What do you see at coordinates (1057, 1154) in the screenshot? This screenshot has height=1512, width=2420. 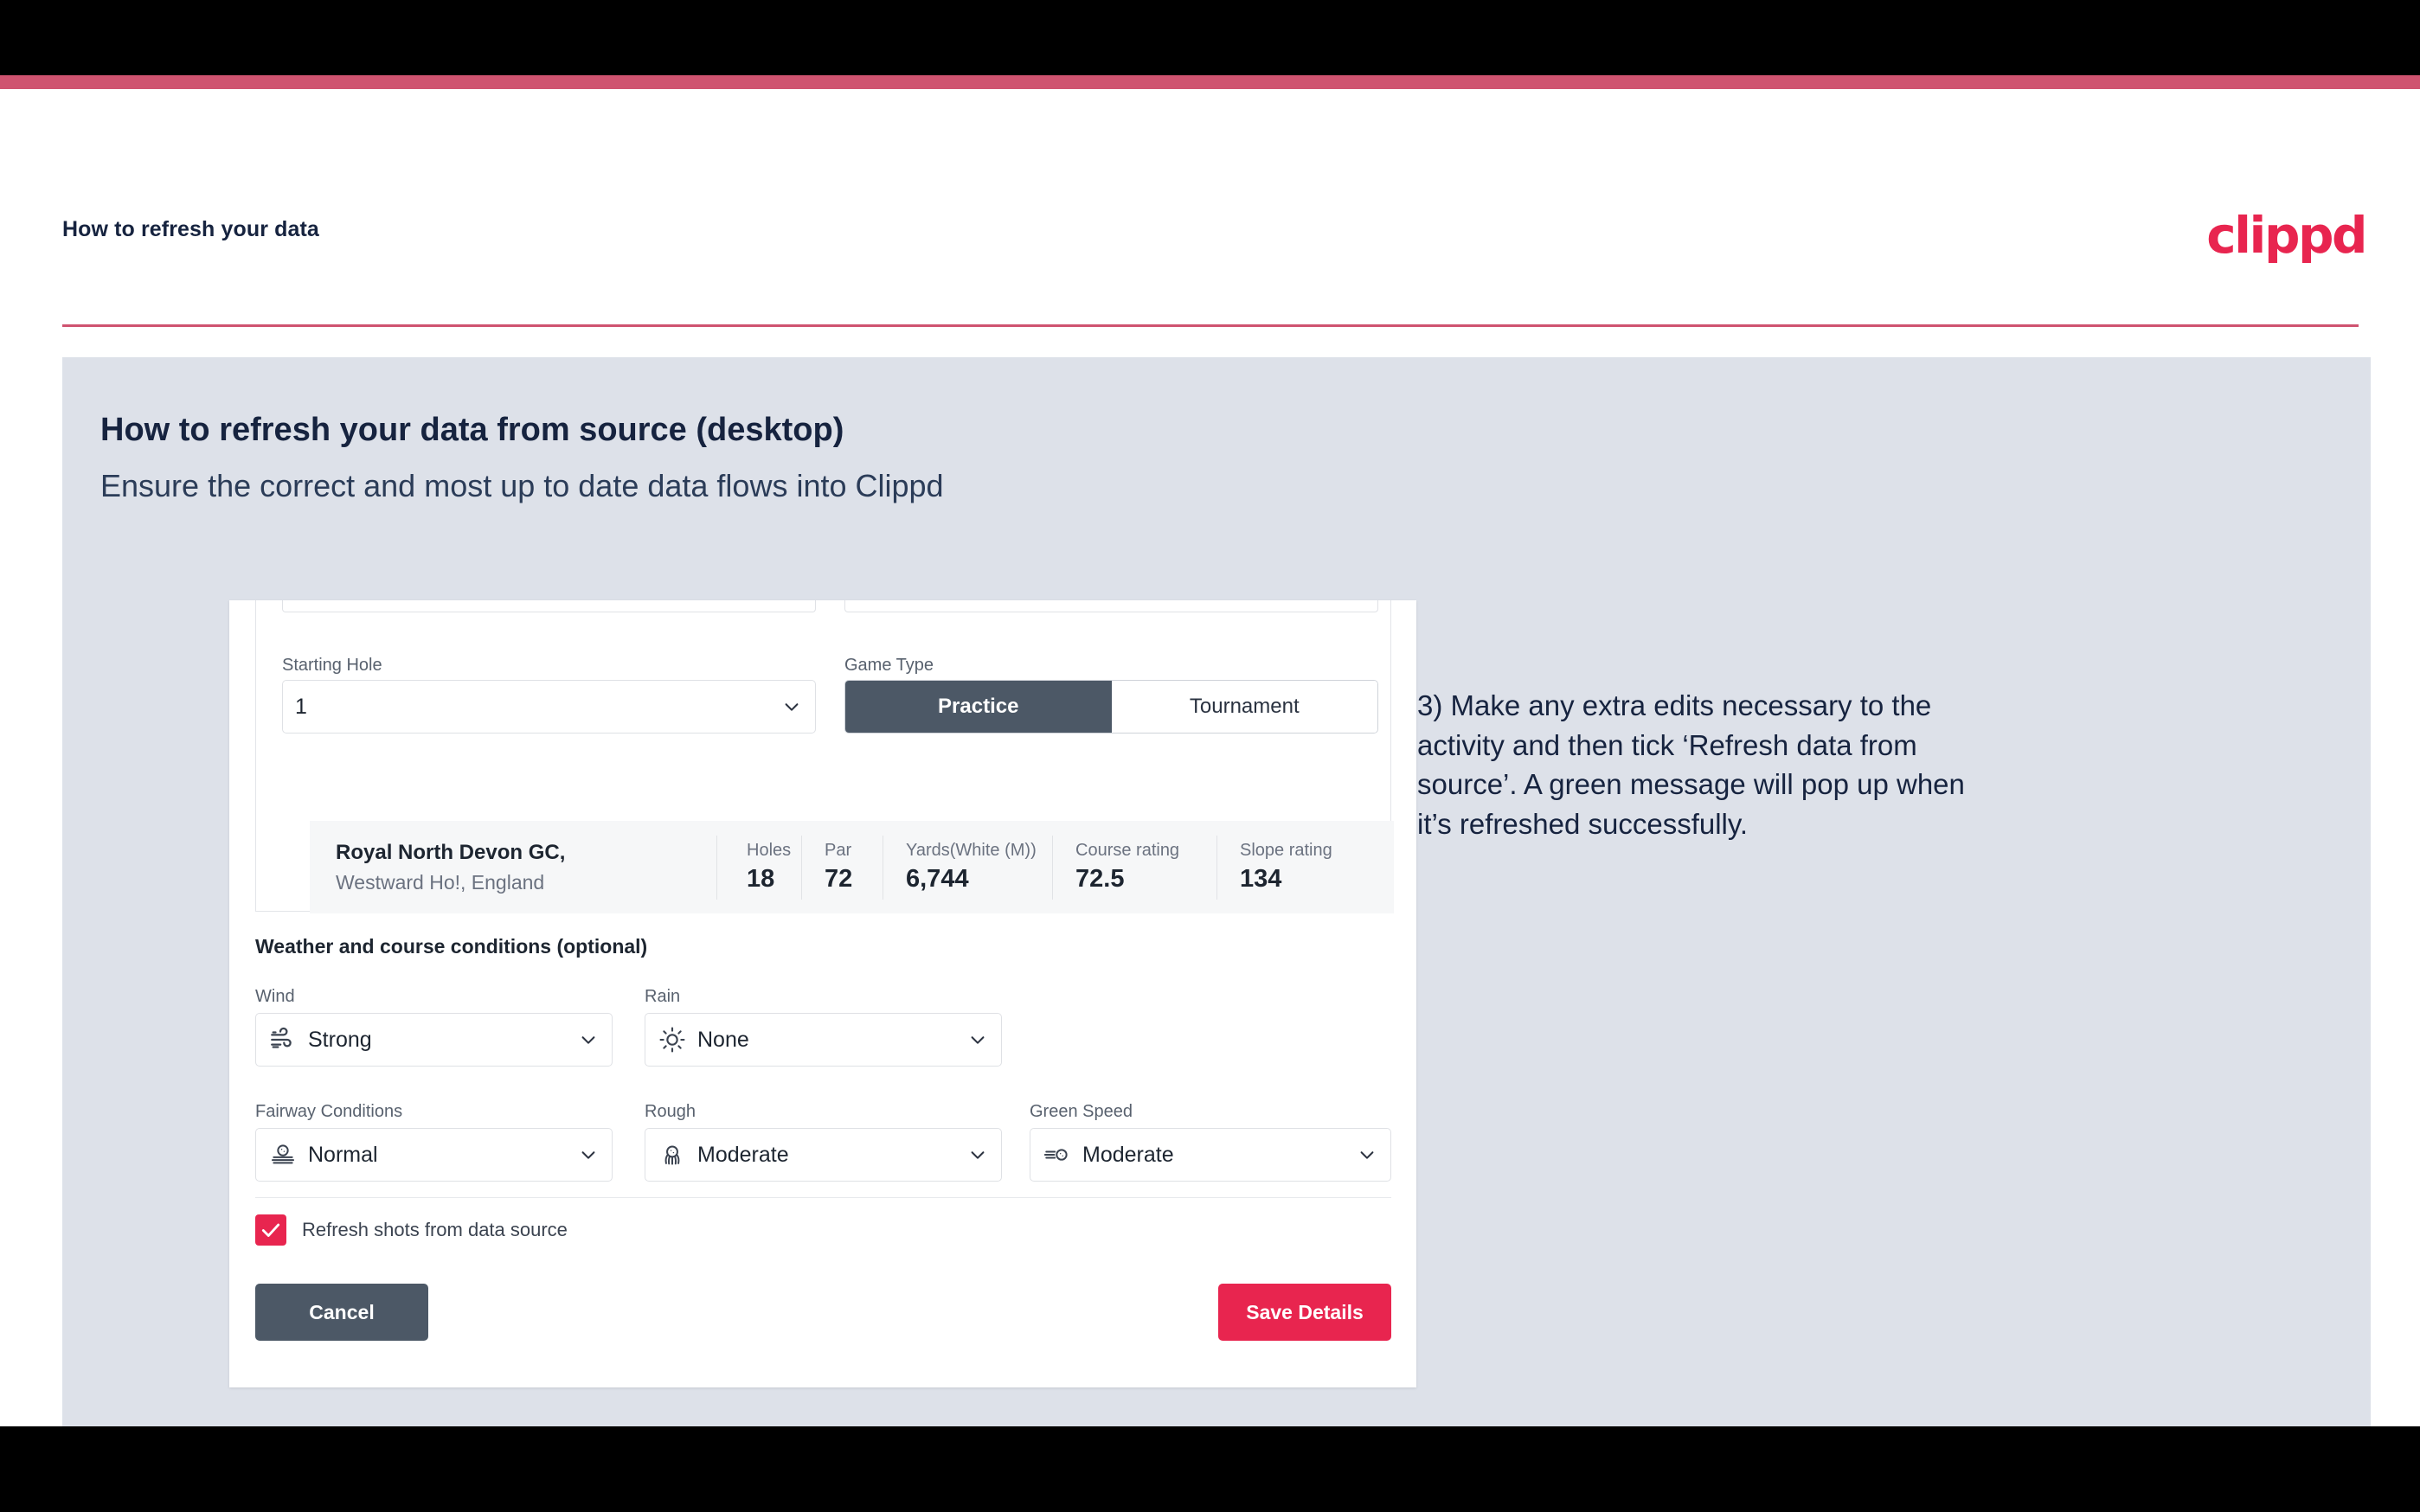 I see `green-speed-icon` at bounding box center [1057, 1154].